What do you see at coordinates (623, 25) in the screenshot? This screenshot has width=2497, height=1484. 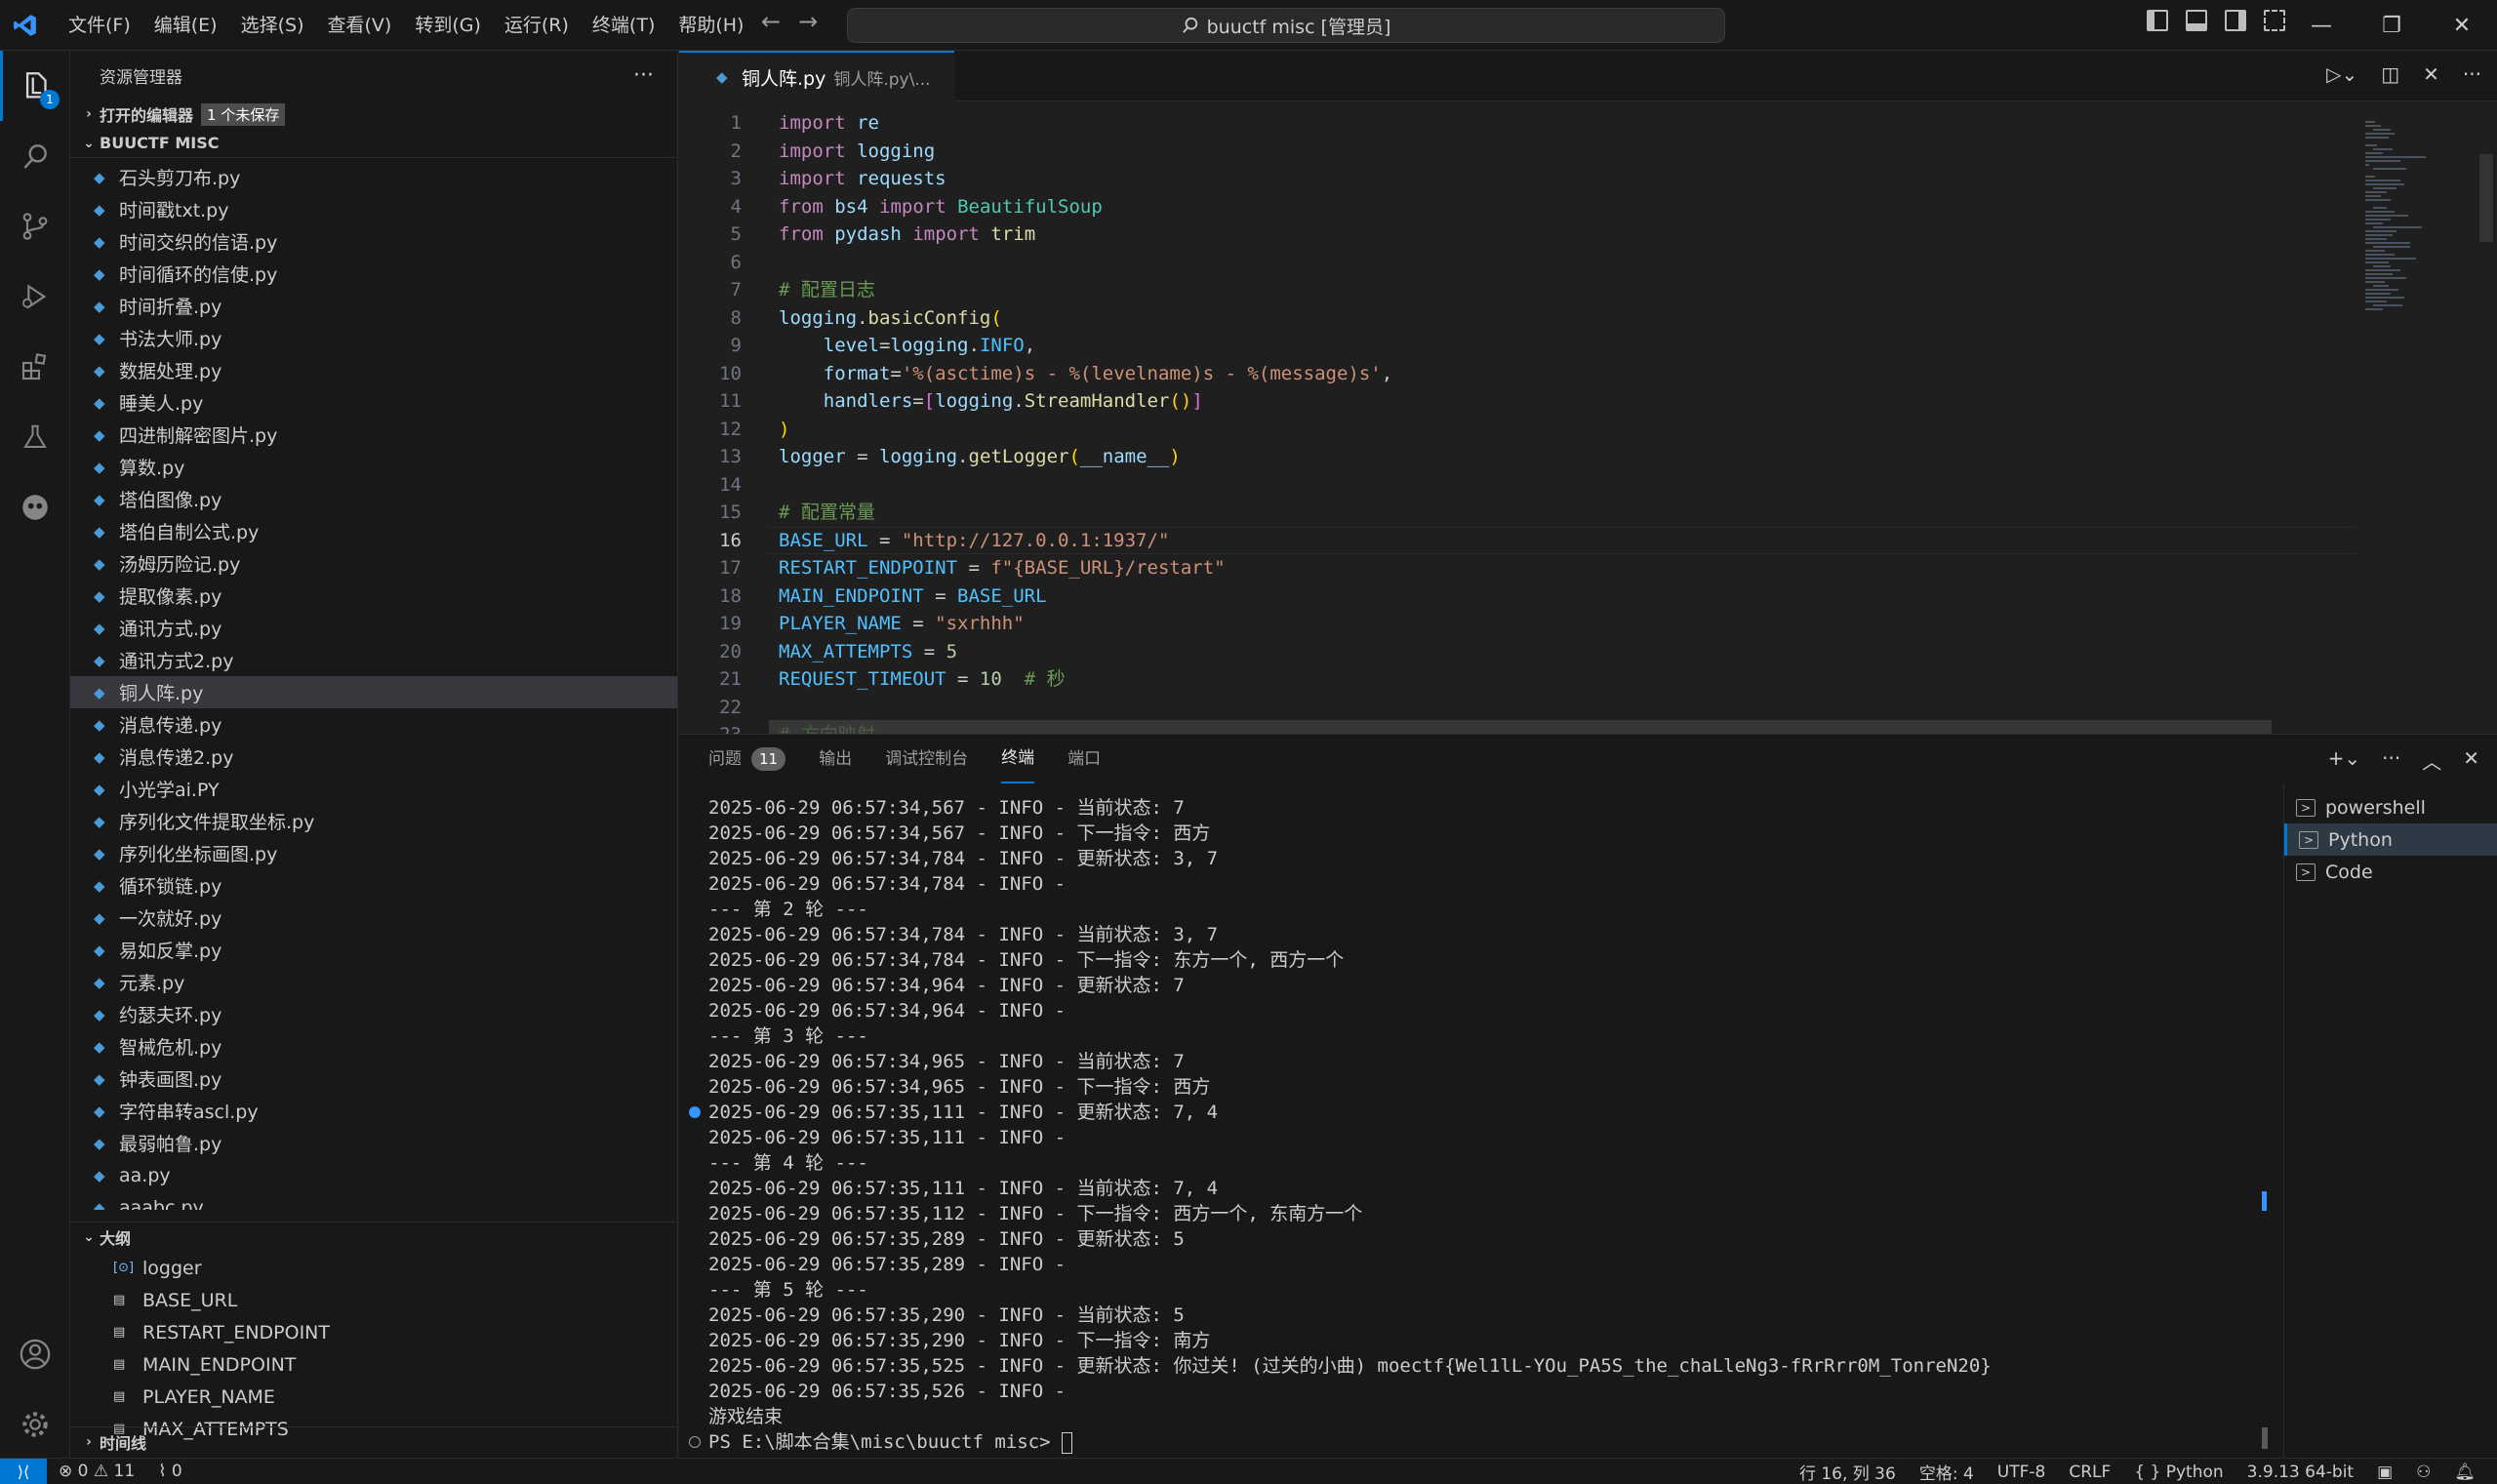 I see `menu-terminal: 终端(T)` at bounding box center [623, 25].